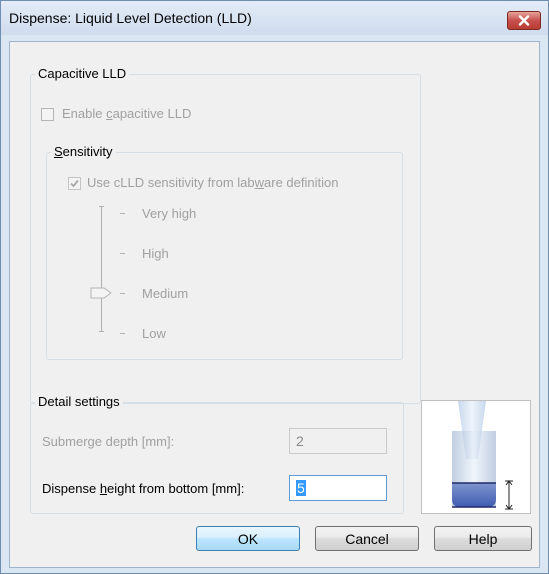 The image size is (549, 574). What do you see at coordinates (122, 253) in the screenshot?
I see `slider-tick-high` at bounding box center [122, 253].